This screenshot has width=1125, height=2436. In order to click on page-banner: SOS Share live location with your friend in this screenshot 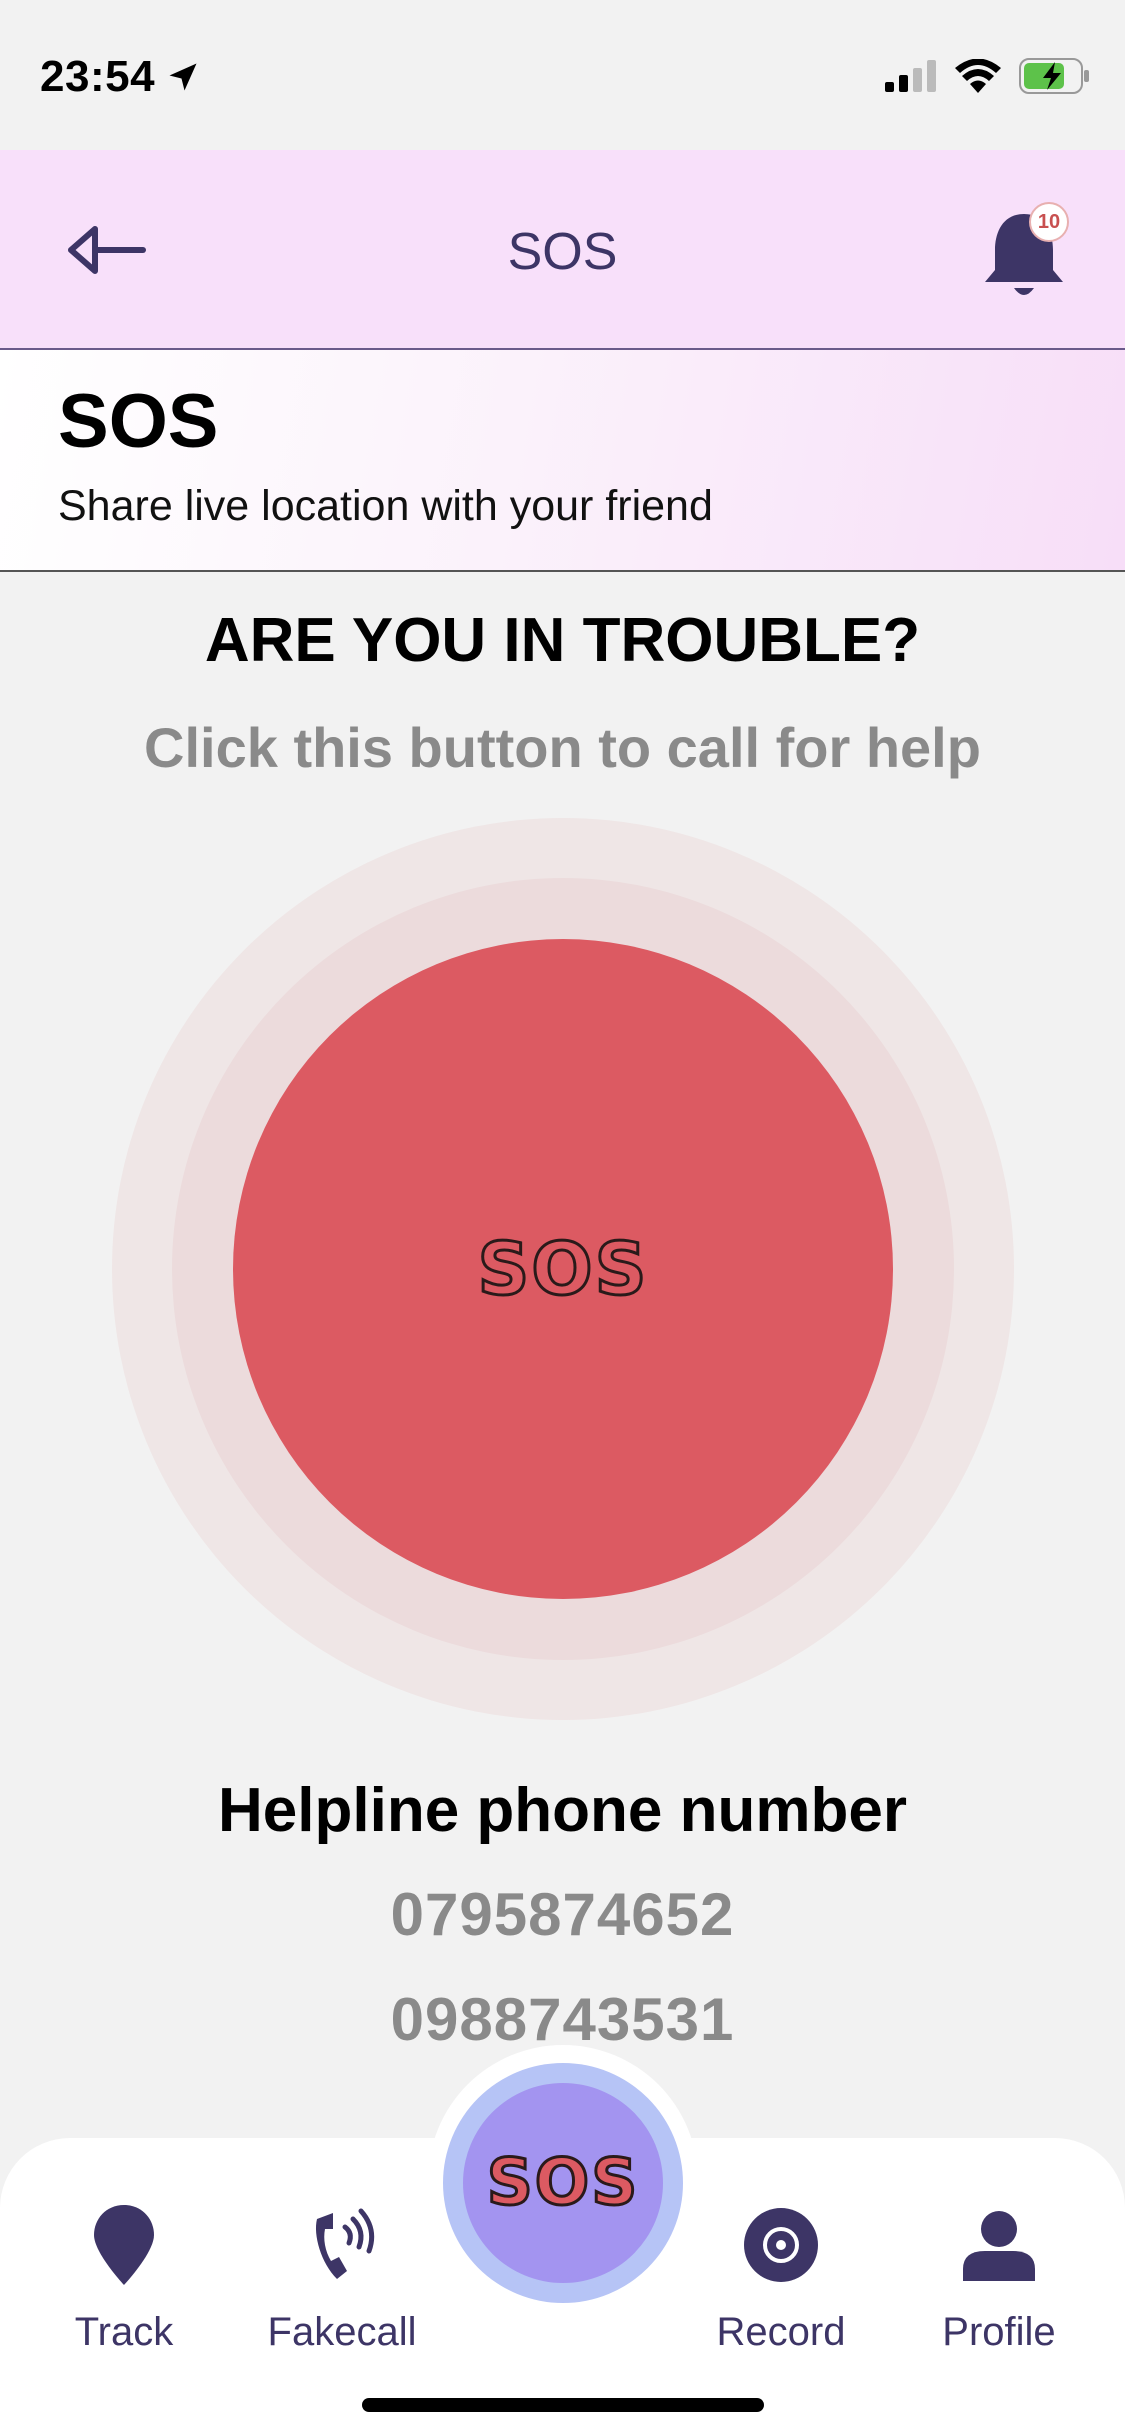, I will do `click(562, 461)`.